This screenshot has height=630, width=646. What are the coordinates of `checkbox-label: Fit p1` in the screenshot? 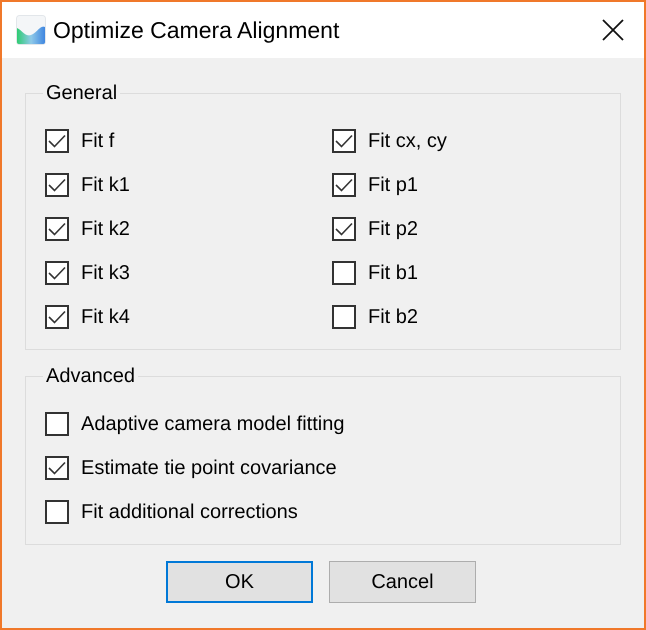 It's located at (393, 185).